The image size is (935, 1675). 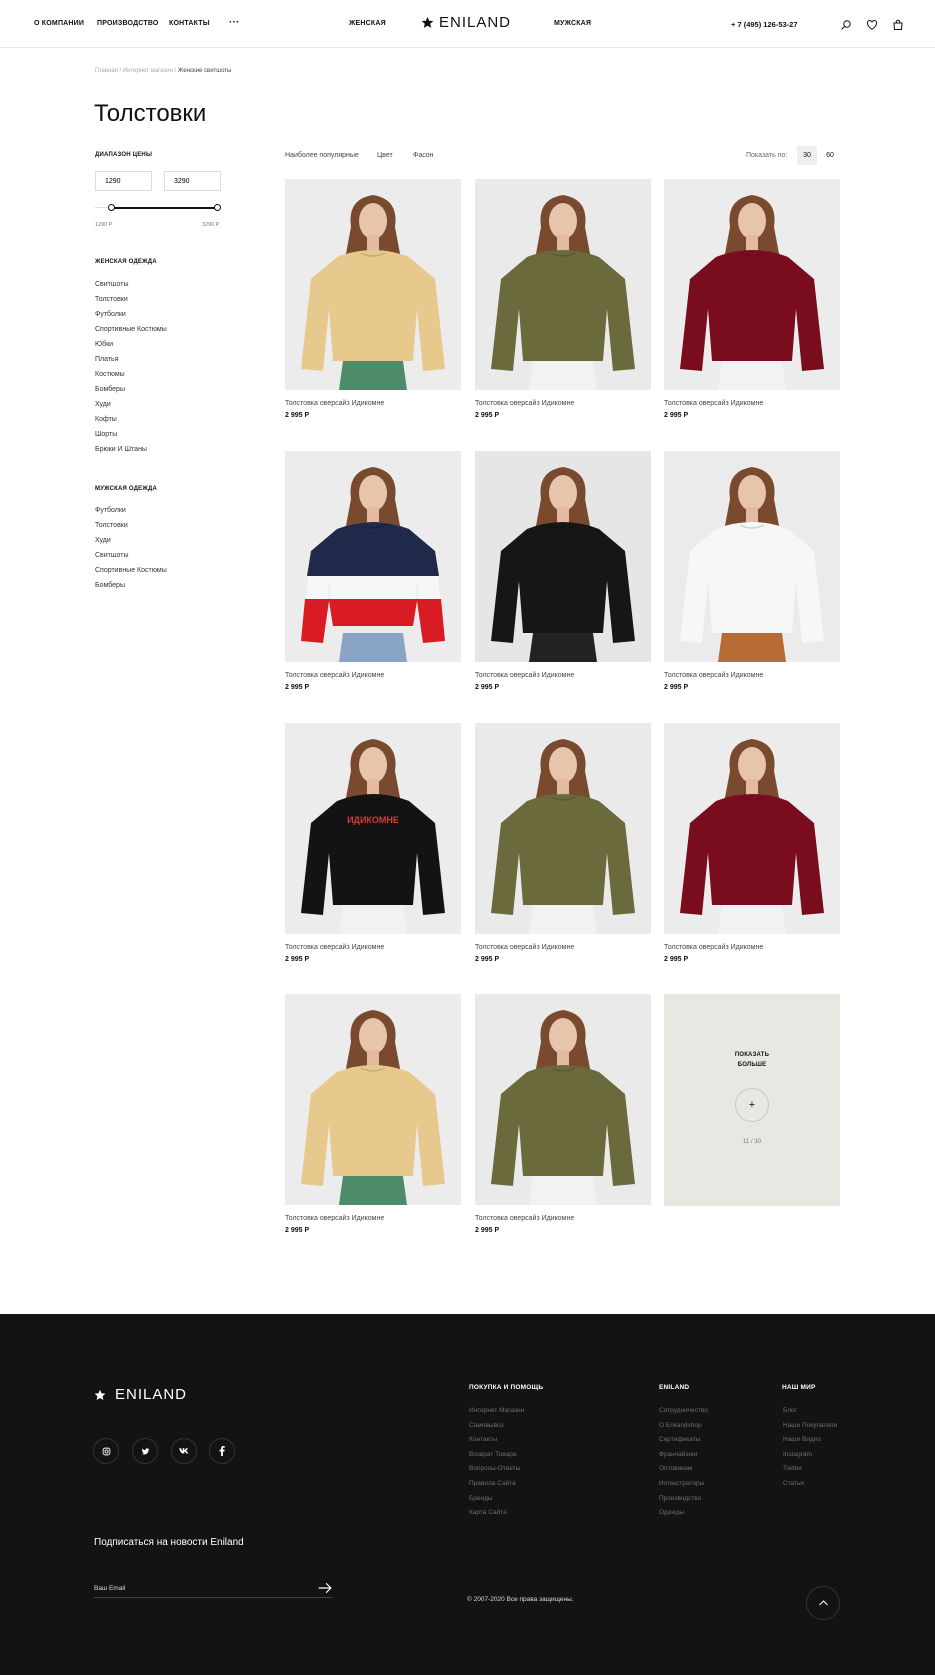 What do you see at coordinates (131, 419) in the screenshot?
I see `sidebar-item-women: Кофты` at bounding box center [131, 419].